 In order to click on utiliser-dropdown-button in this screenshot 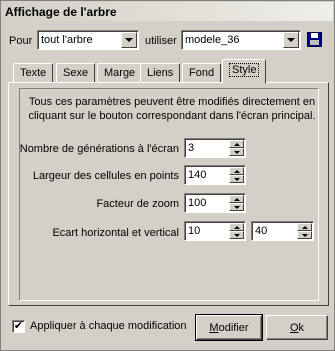, I will do `click(291, 40)`.